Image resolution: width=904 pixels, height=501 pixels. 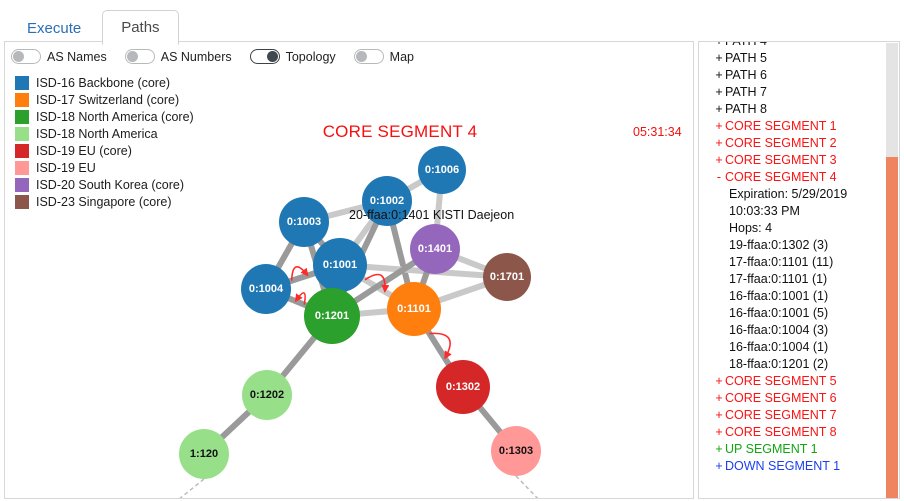 What do you see at coordinates (781, 143) in the screenshot?
I see `tree-item-label: CORE SEGMENT 2` at bounding box center [781, 143].